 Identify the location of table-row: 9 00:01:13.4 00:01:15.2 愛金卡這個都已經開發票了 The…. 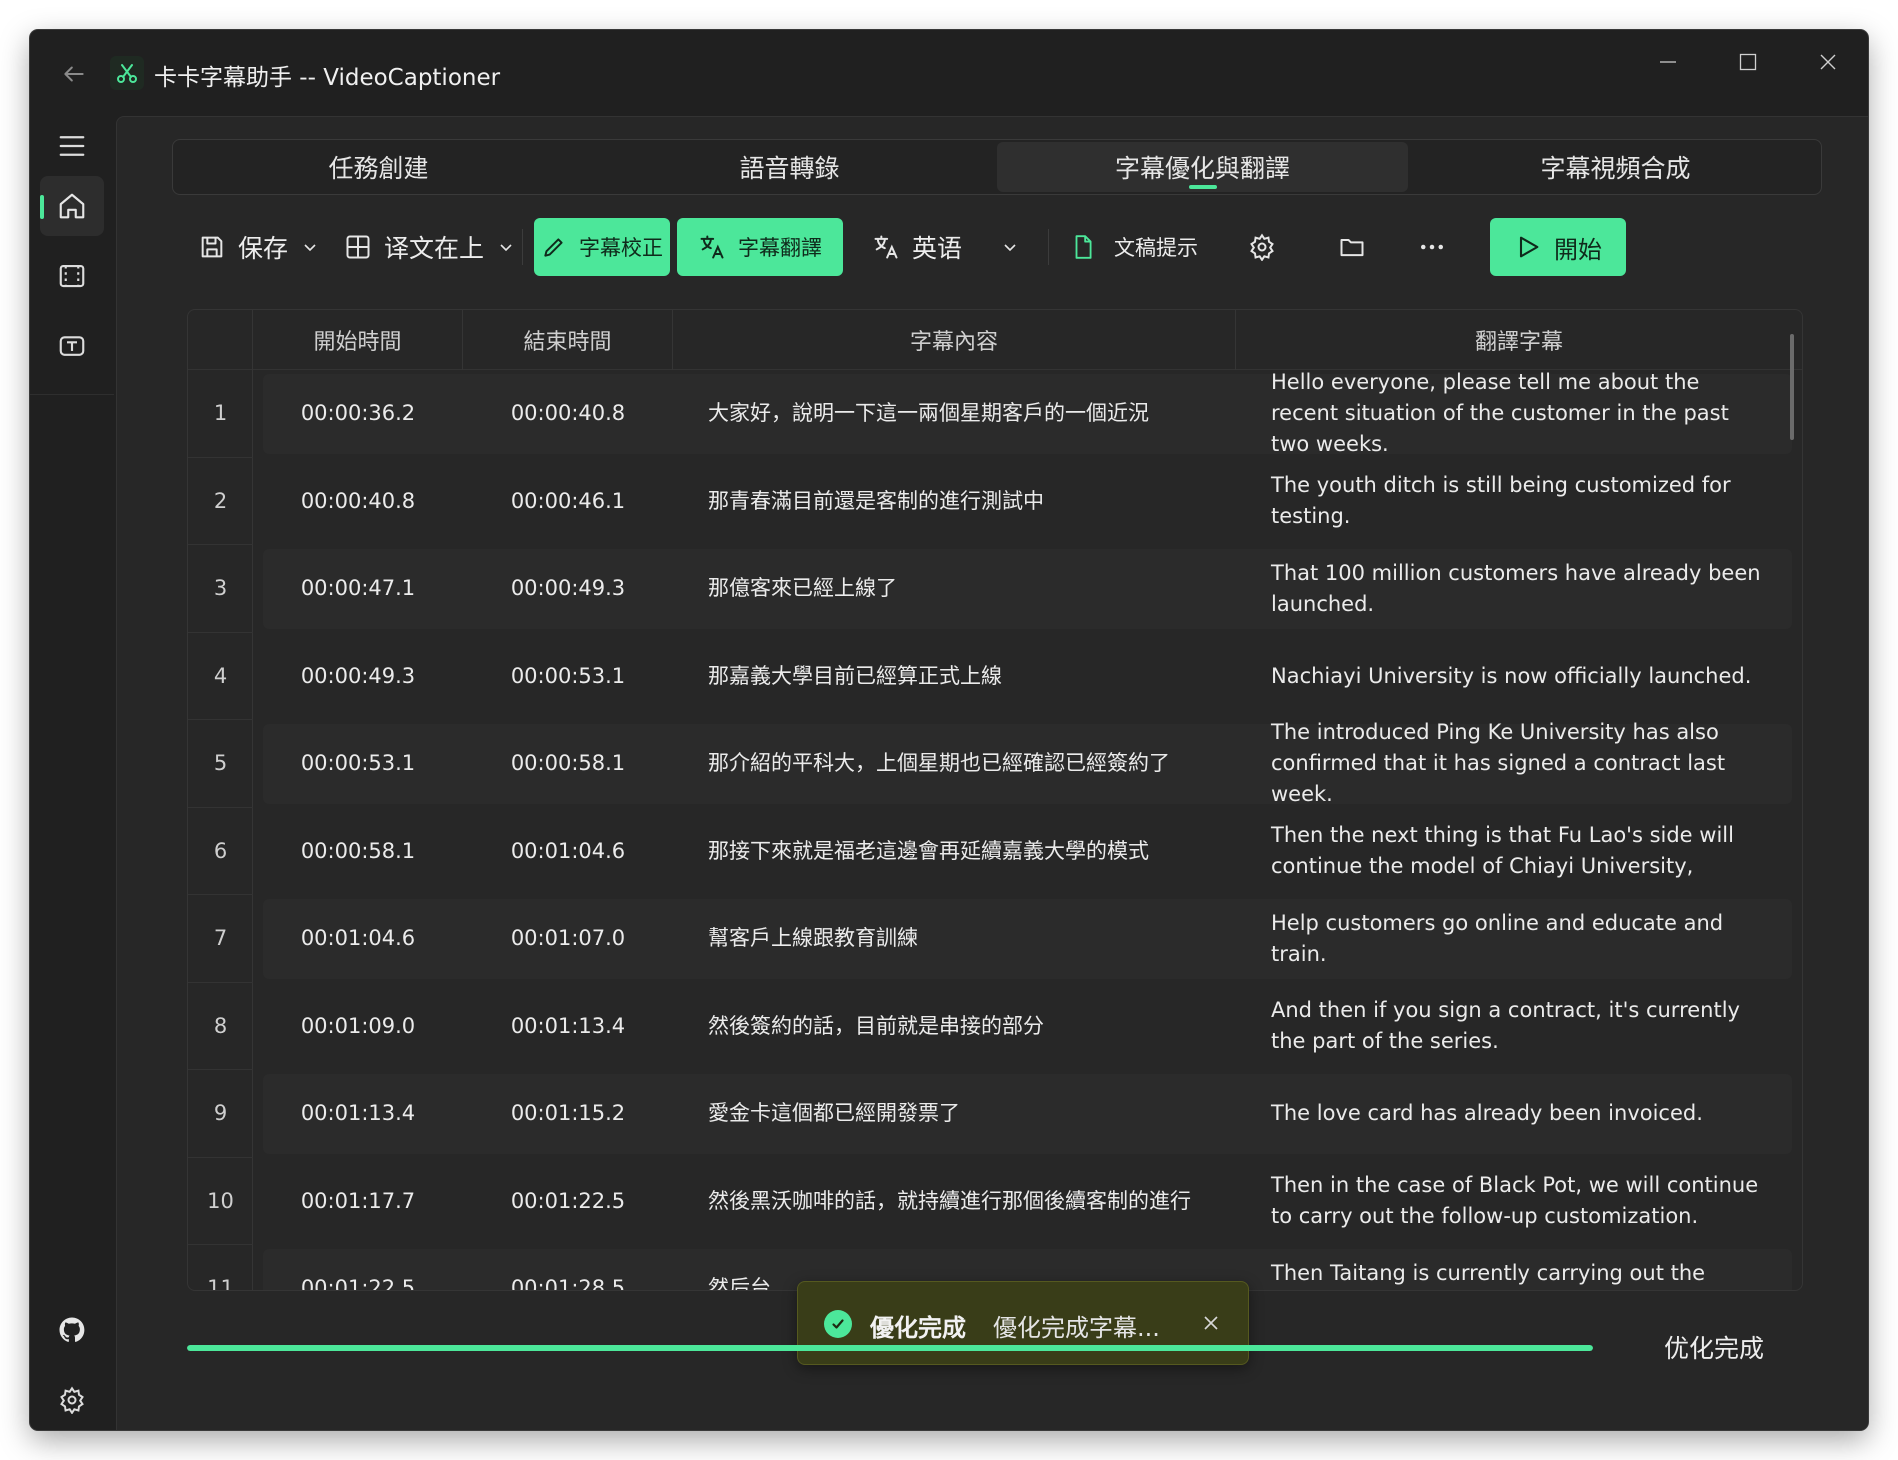
(995, 1114).